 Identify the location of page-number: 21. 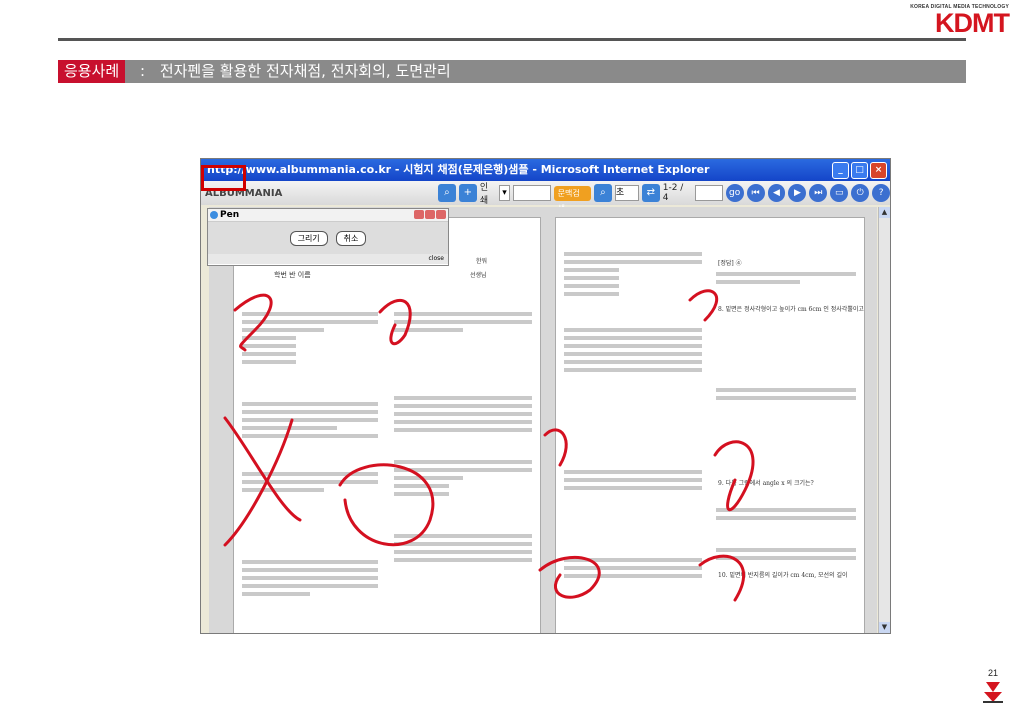
(992, 673).